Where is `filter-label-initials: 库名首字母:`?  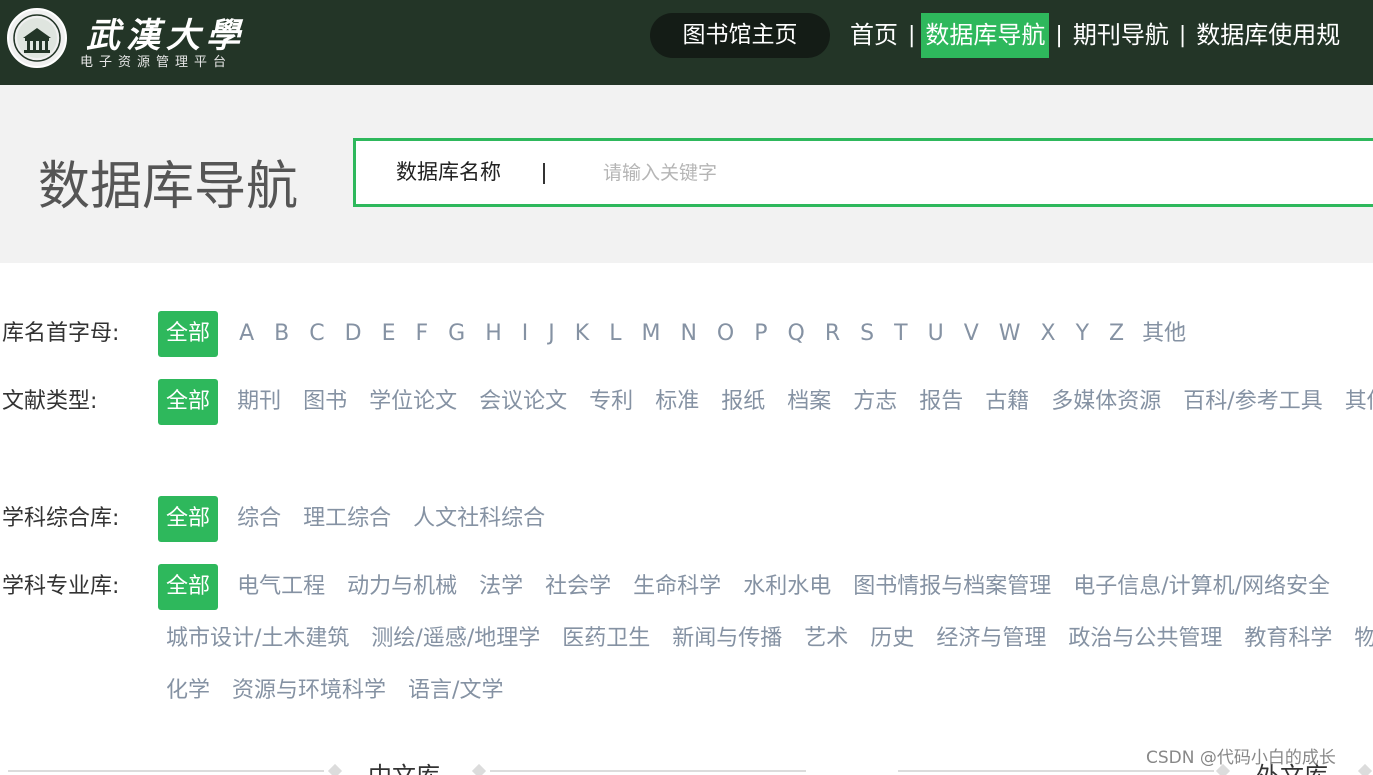 filter-label-initials: 库名首字母: is located at coordinates (61, 333).